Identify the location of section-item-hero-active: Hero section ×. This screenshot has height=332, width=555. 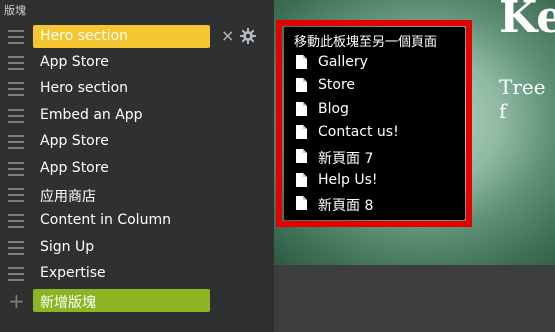
(137, 37).